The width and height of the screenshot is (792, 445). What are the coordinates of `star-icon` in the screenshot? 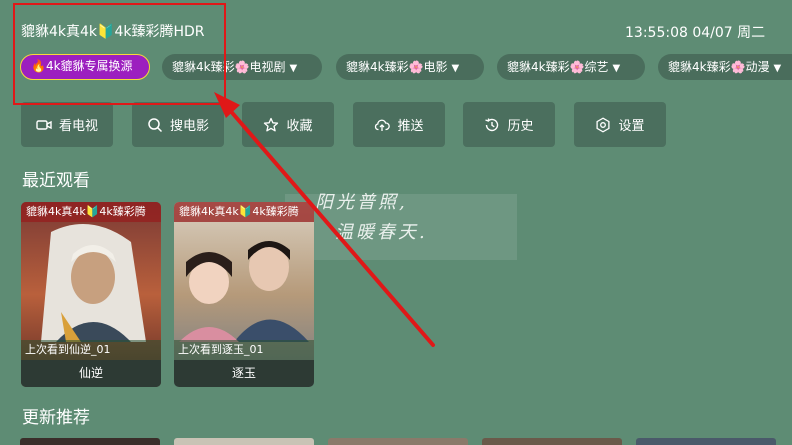 It's located at (271, 125).